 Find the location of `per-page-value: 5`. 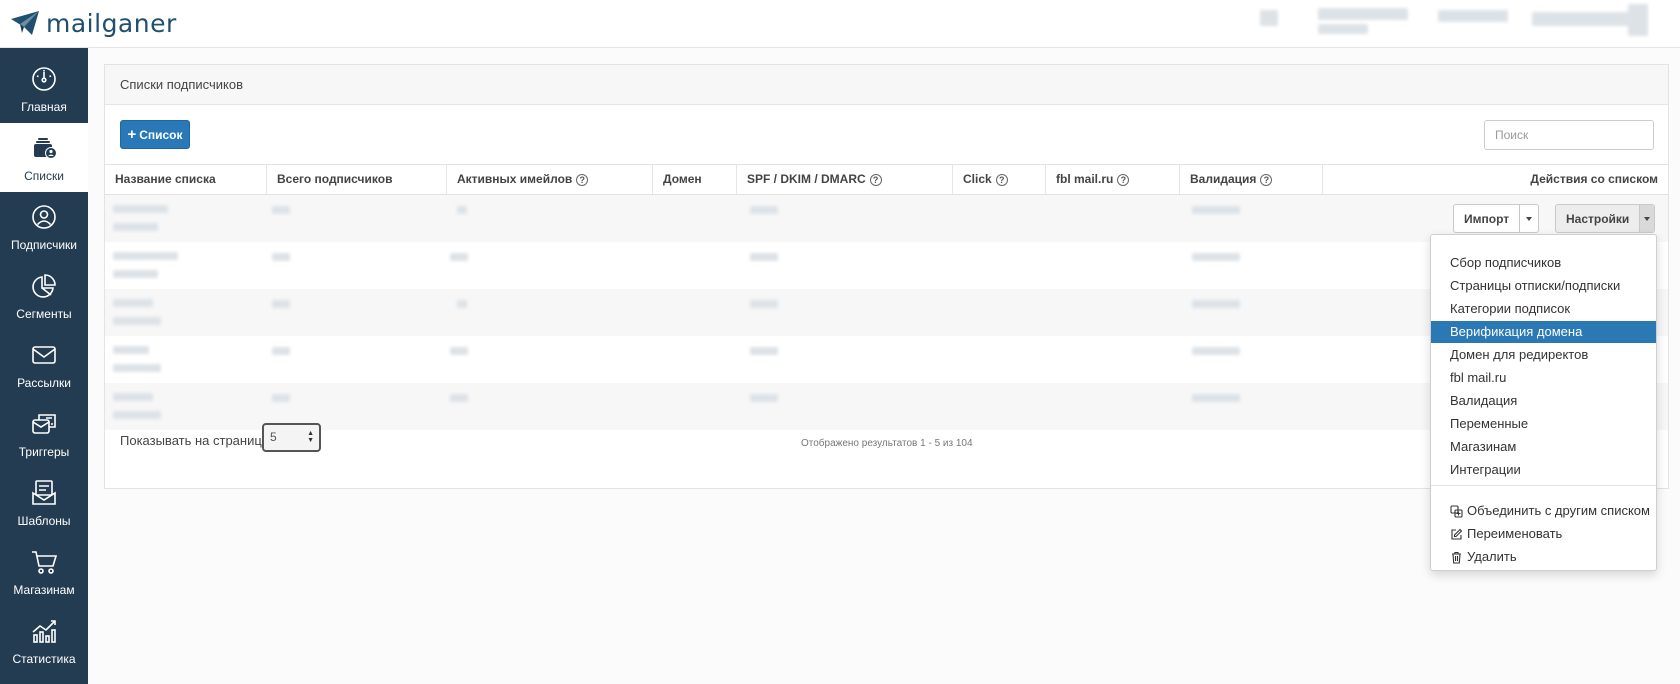

per-page-value: 5 is located at coordinates (273, 437).